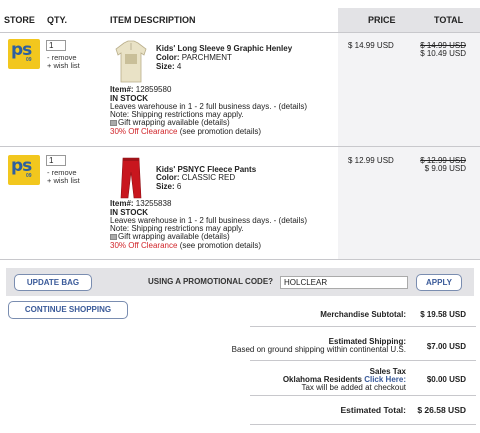 The width and height of the screenshot is (480, 433). I want to click on color-value: PARCHMENT, so click(206, 57).